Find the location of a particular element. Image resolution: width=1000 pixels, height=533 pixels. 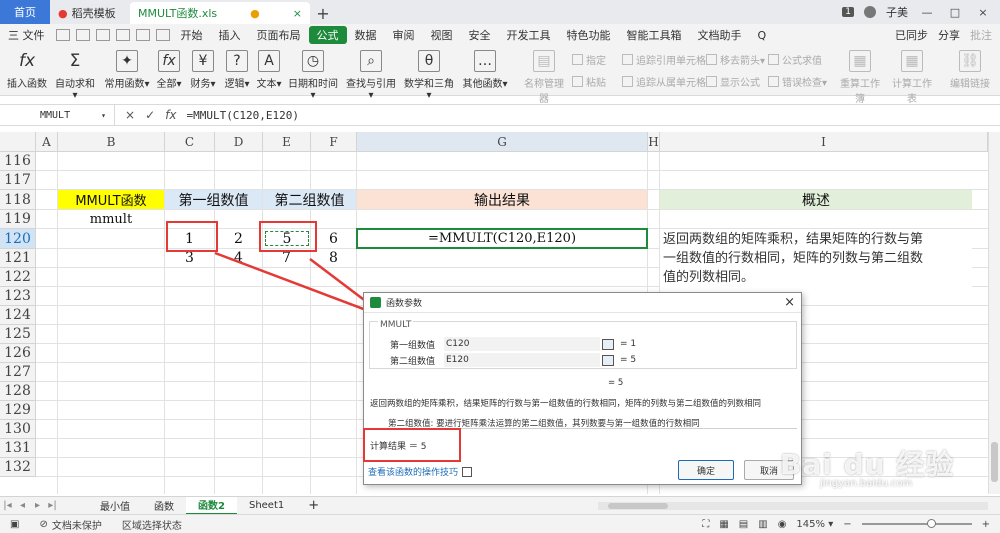

math-trig-button: θ 数学和三角▾ is located at coordinates (429, 75).